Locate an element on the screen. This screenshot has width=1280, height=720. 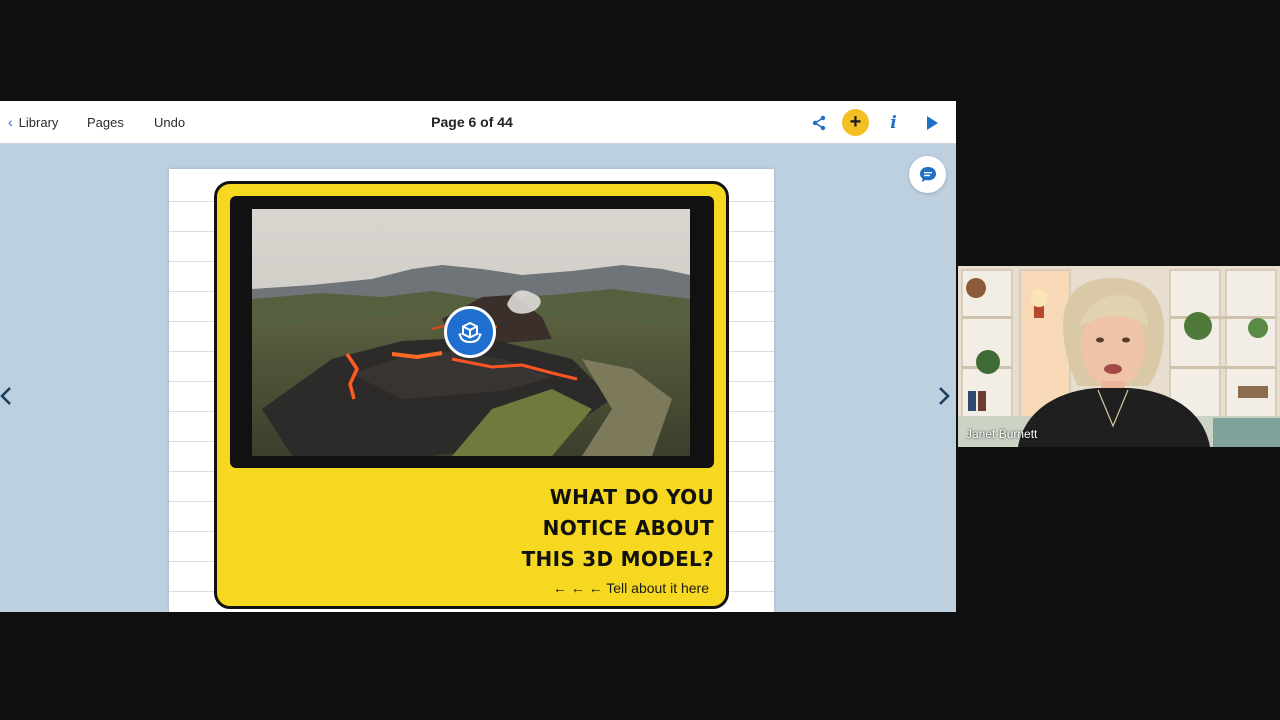
model-frame is located at coordinates (472, 332).